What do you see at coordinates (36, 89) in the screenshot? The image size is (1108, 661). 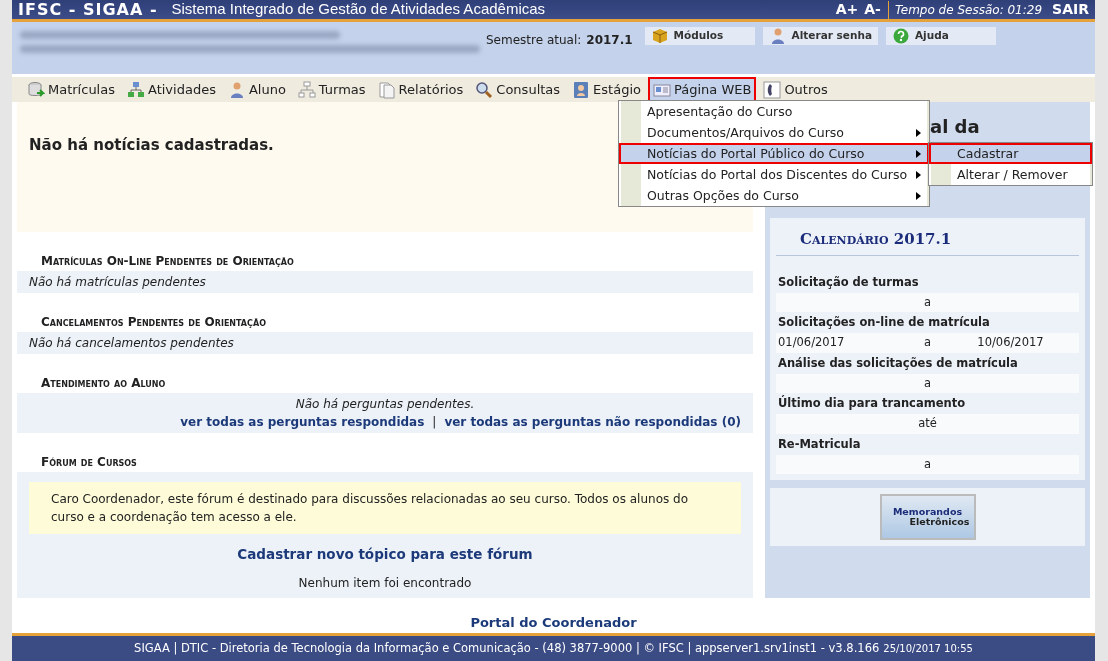 I see `database-icon` at bounding box center [36, 89].